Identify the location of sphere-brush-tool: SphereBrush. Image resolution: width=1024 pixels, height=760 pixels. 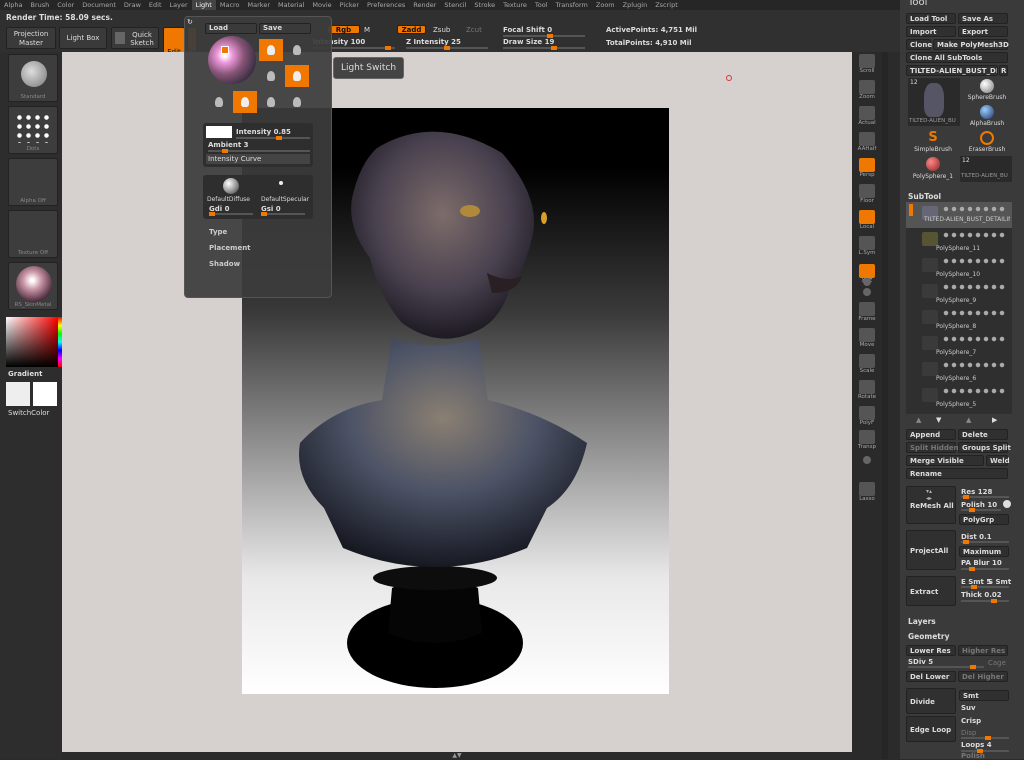
(987, 90).